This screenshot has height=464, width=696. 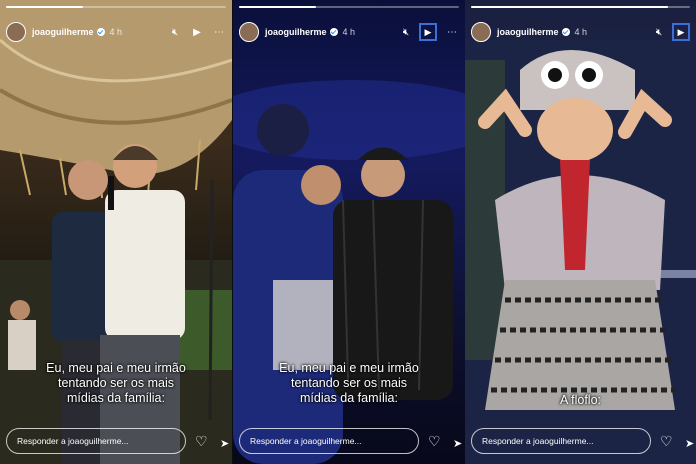 I want to click on story-header: joaoguilherme 4 h 🔇︎ ▶, so click(x=580, y=32).